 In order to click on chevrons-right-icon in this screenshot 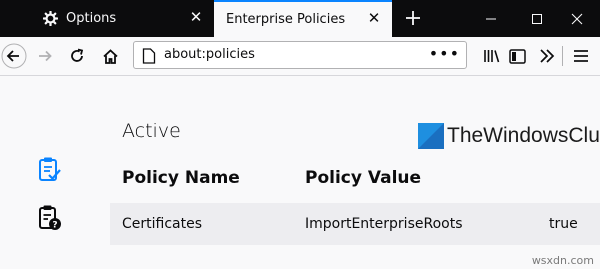, I will do `click(547, 56)`.